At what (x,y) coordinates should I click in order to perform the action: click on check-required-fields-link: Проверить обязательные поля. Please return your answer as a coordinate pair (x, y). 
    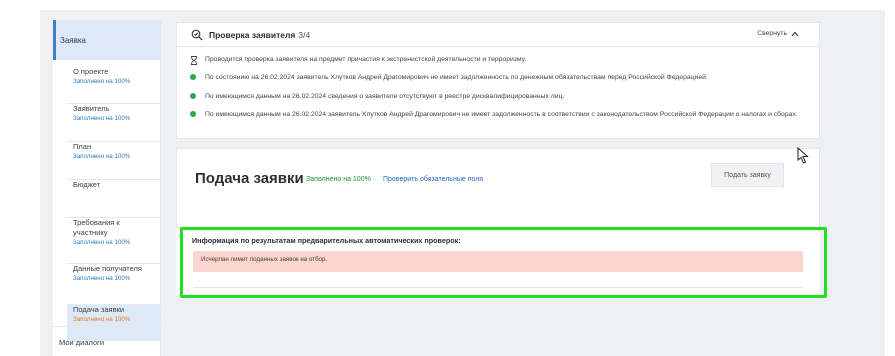
    Looking at the image, I should click on (433, 179).